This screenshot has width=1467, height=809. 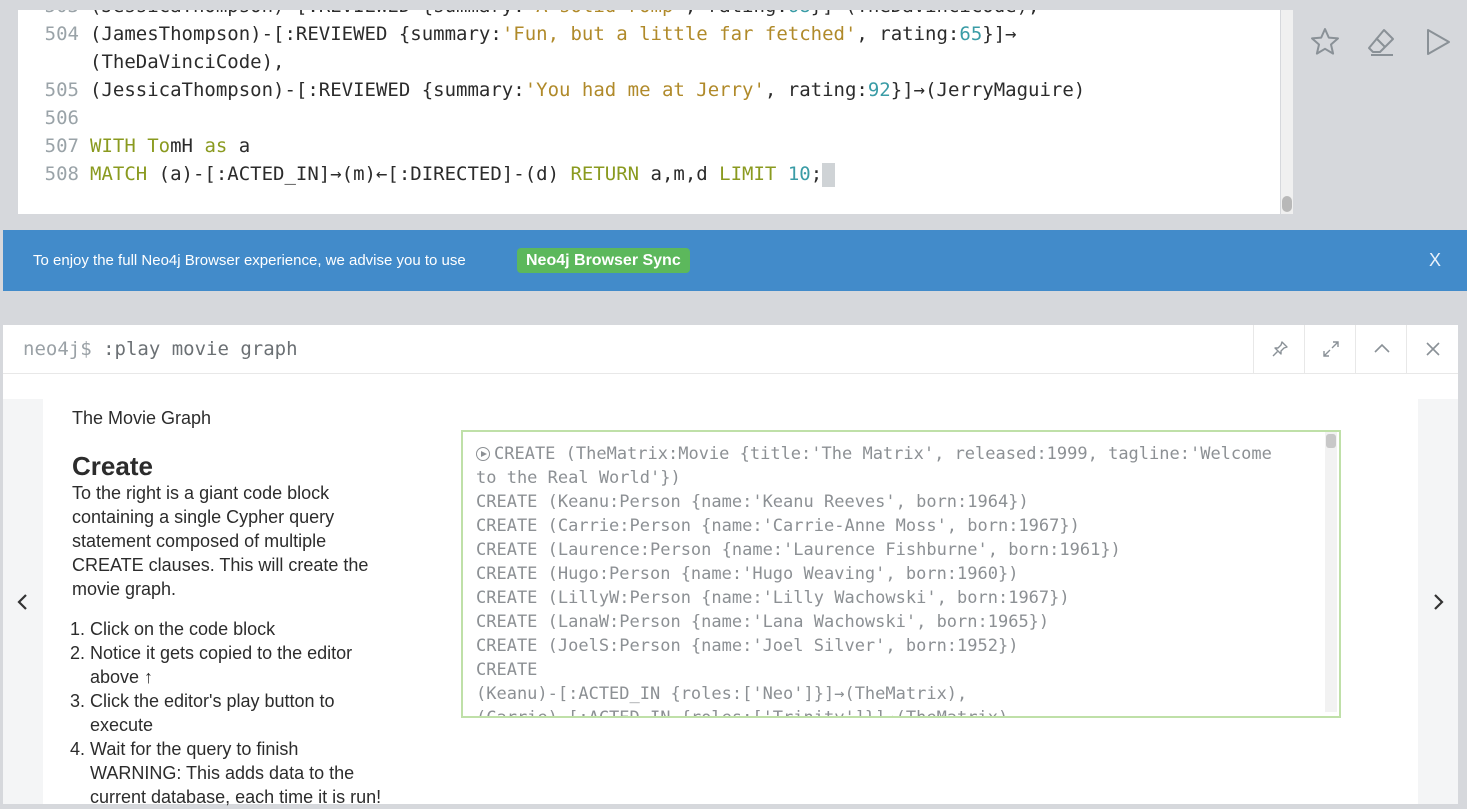 I want to click on pin-icon, so click(x=1280, y=349).